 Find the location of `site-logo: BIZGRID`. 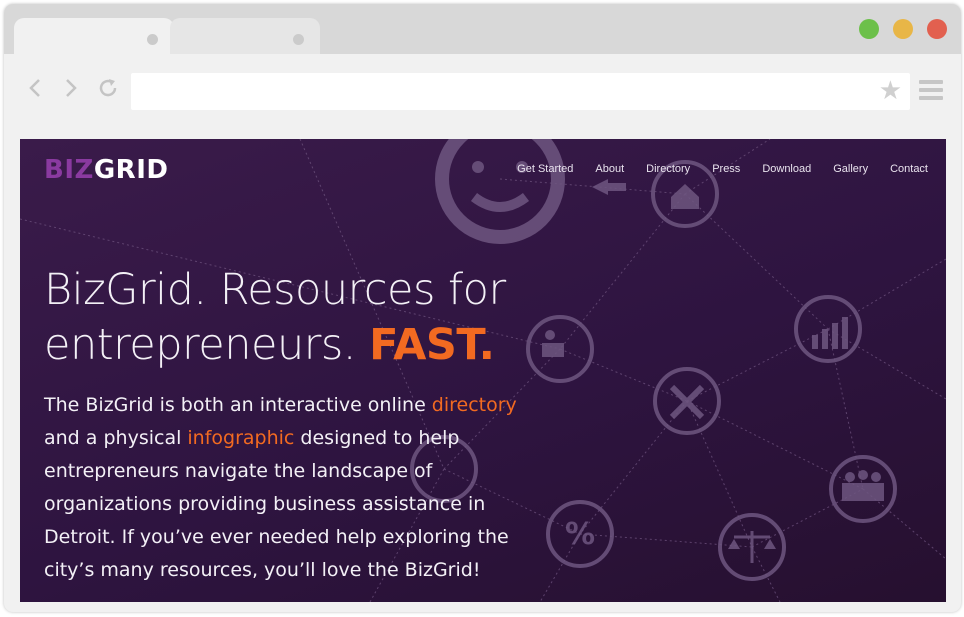

site-logo: BIZGRID is located at coordinates (106, 170).